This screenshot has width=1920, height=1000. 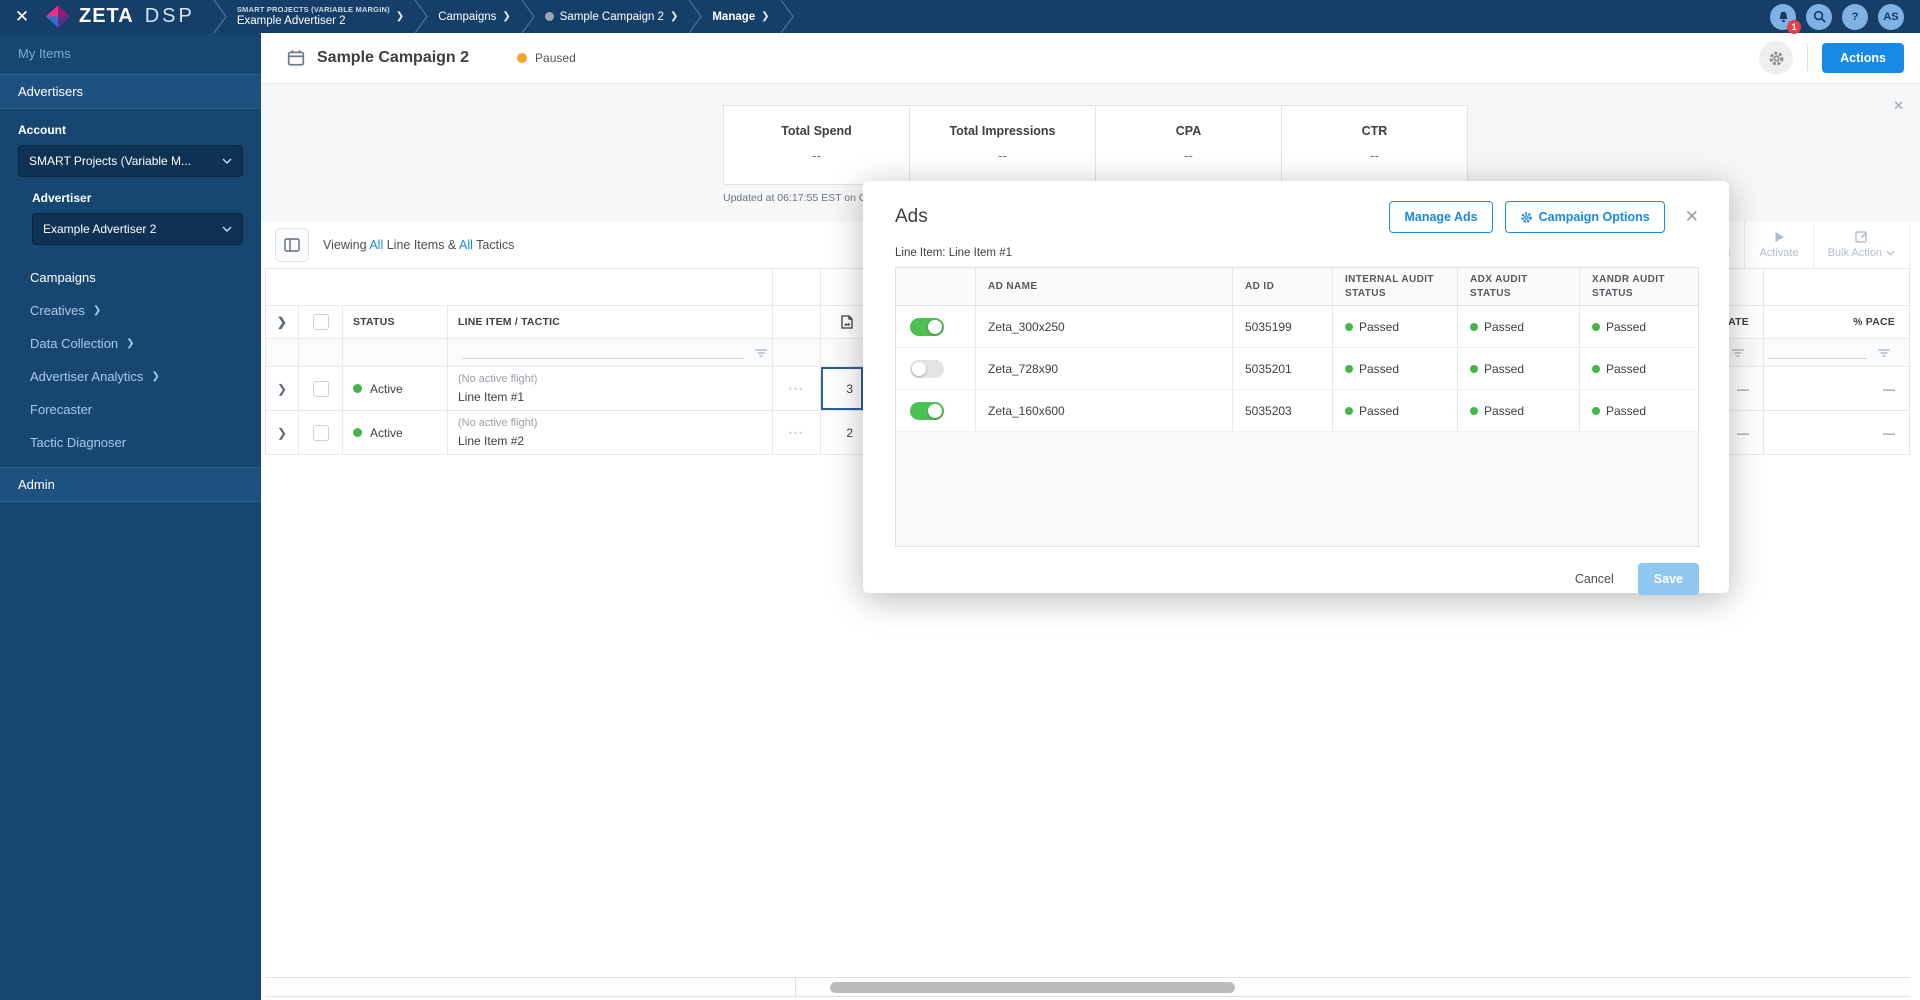 I want to click on sidebar-item-admin: Admin, so click(x=130, y=484).